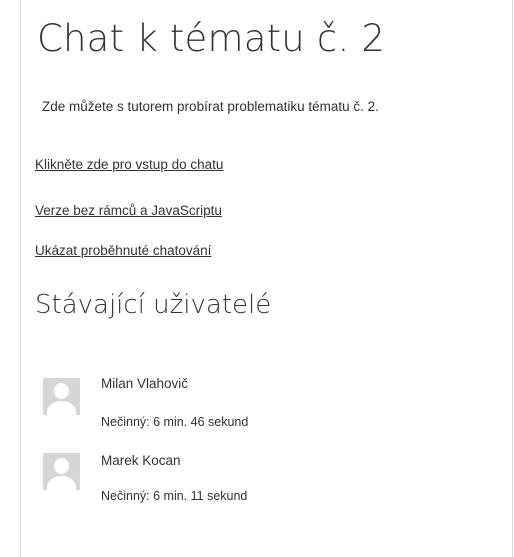 The height and width of the screenshot is (557, 514). Describe the element at coordinates (211, 38) in the screenshot. I see `page-title: Chat k tématu č. 2` at that location.